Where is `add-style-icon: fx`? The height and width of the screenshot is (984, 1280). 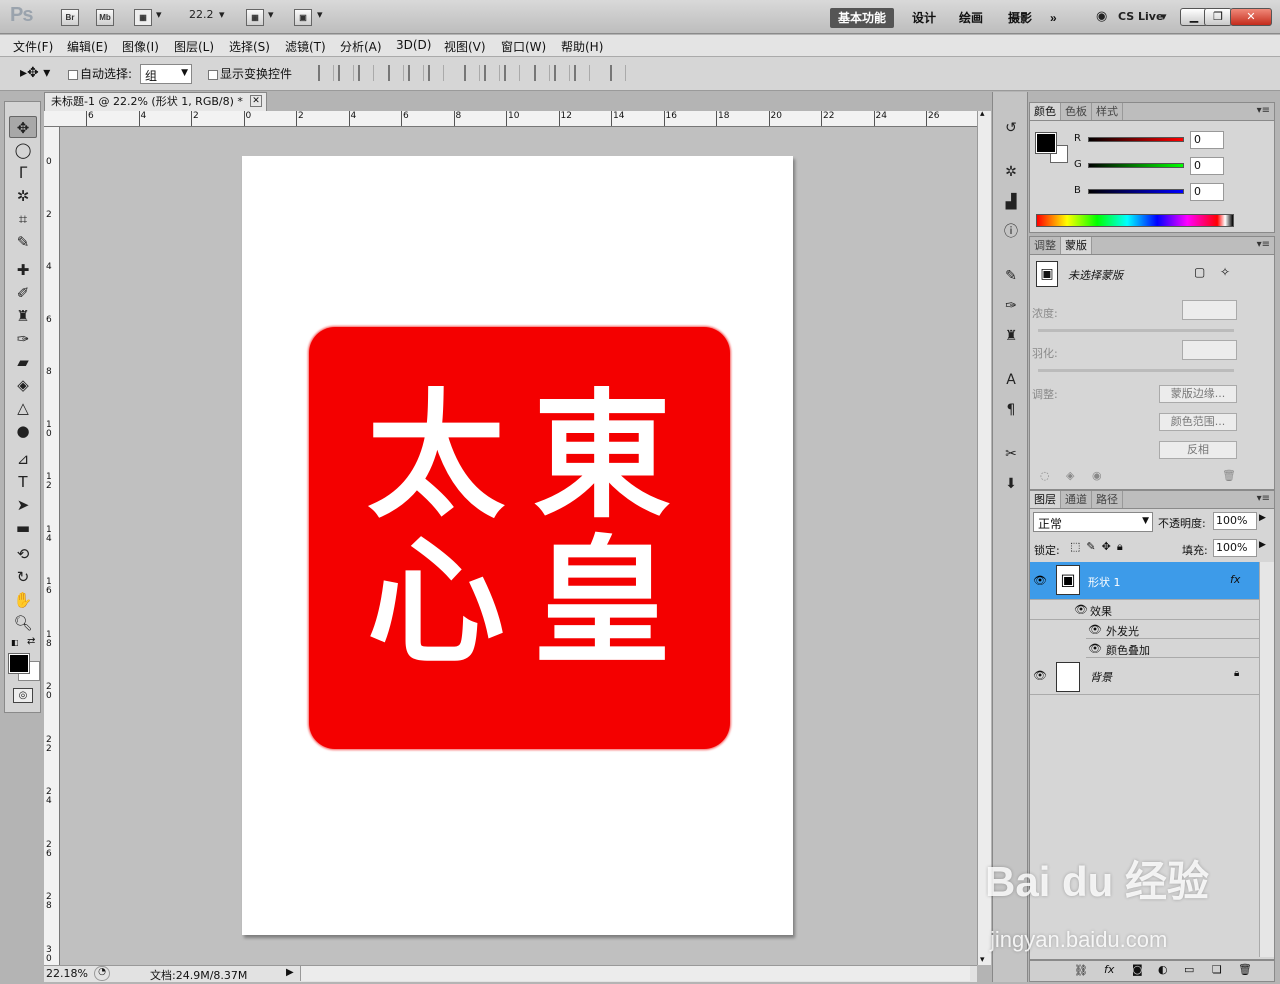
add-style-icon: fx is located at coordinates (1109, 969).